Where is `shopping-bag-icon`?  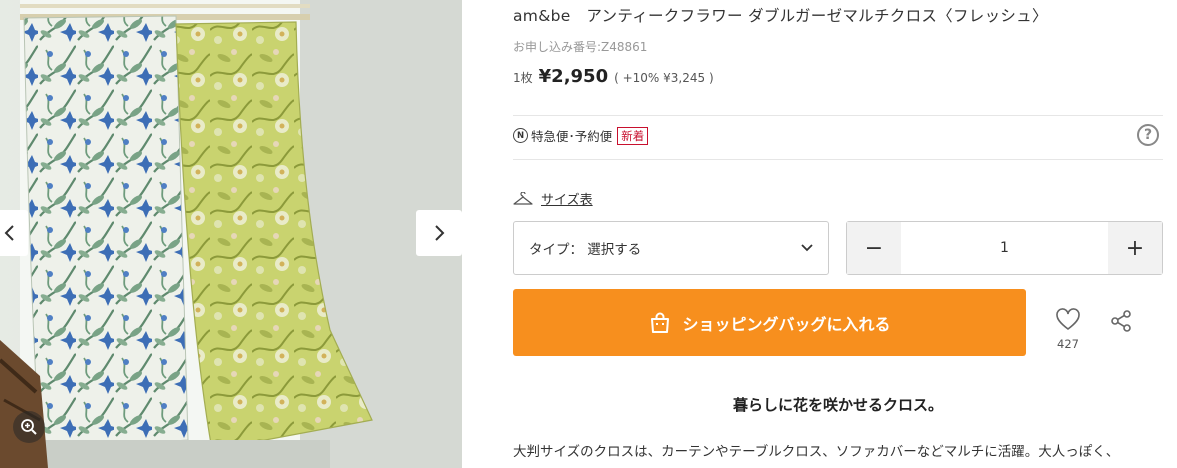
shopping-bag-icon is located at coordinates (660, 322).